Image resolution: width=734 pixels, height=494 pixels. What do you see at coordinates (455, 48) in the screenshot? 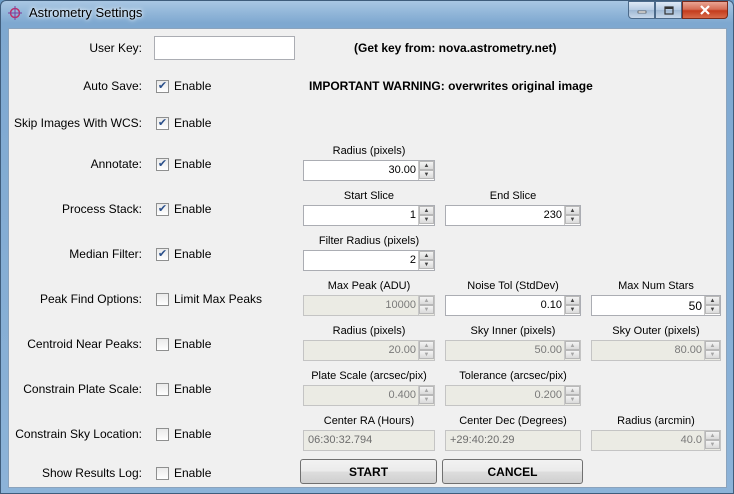
I see `api-key-hint: (Get key from: nova.astrometry.net)` at bounding box center [455, 48].